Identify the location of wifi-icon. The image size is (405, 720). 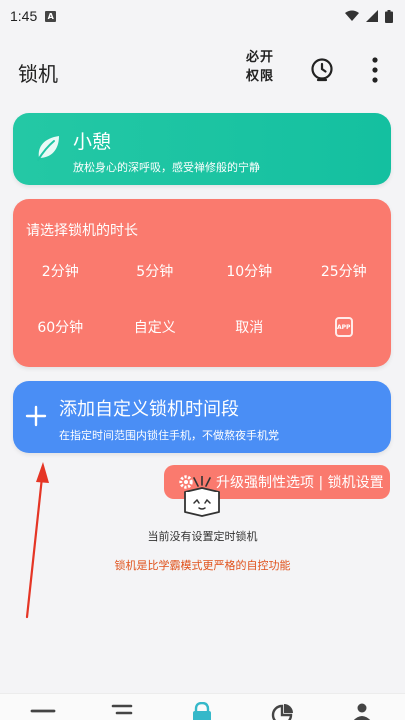
(352, 15).